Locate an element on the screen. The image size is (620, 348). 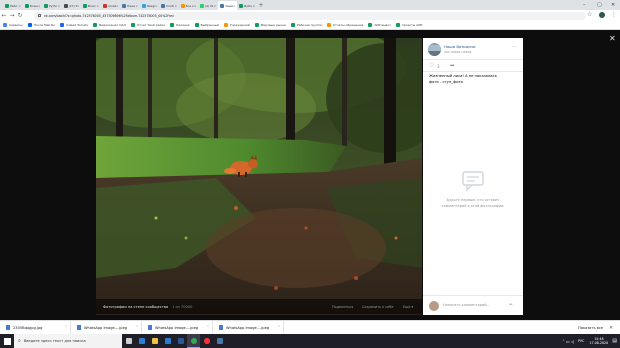
bookmark-star-icon: ☆ is located at coordinates (589, 14).